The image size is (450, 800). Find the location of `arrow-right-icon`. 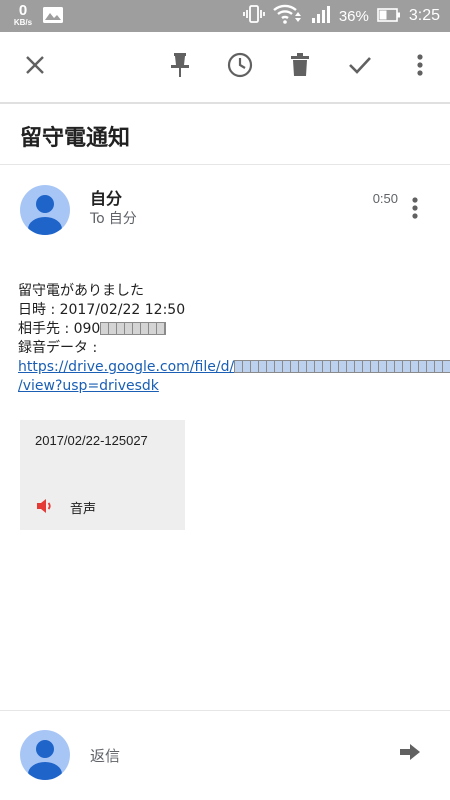

arrow-right-icon is located at coordinates (410, 754).